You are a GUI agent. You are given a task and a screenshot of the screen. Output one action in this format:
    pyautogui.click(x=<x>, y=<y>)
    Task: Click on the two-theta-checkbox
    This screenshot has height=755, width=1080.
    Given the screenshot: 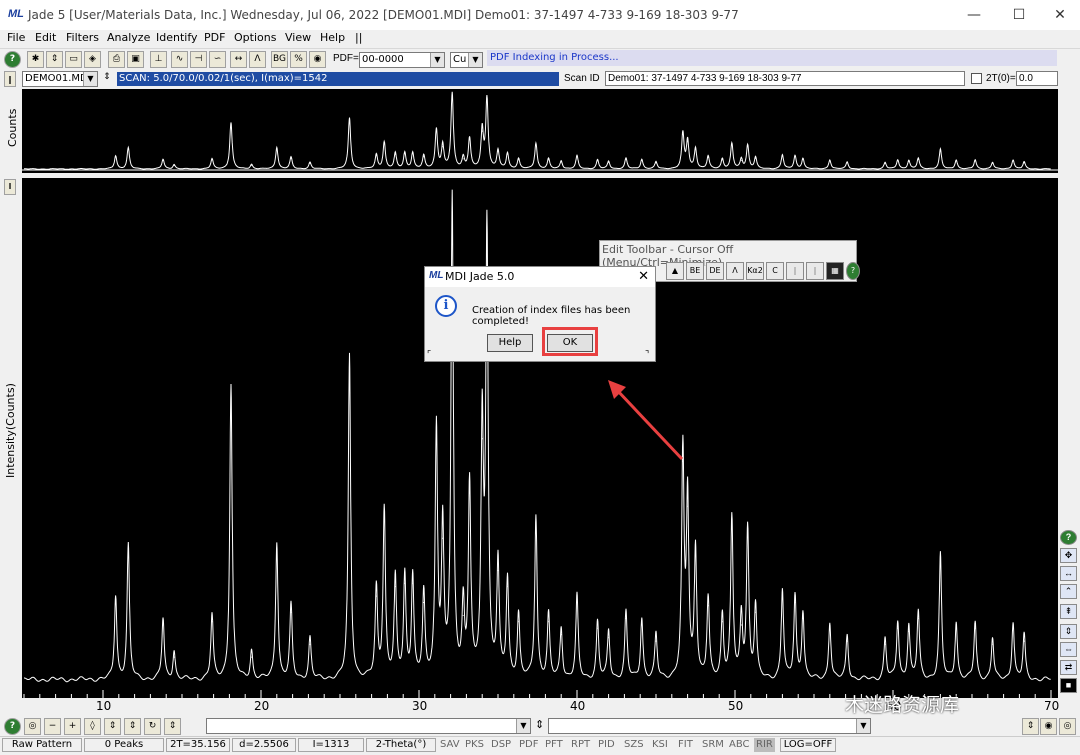 What is the action you would take?
    pyautogui.click(x=976, y=78)
    